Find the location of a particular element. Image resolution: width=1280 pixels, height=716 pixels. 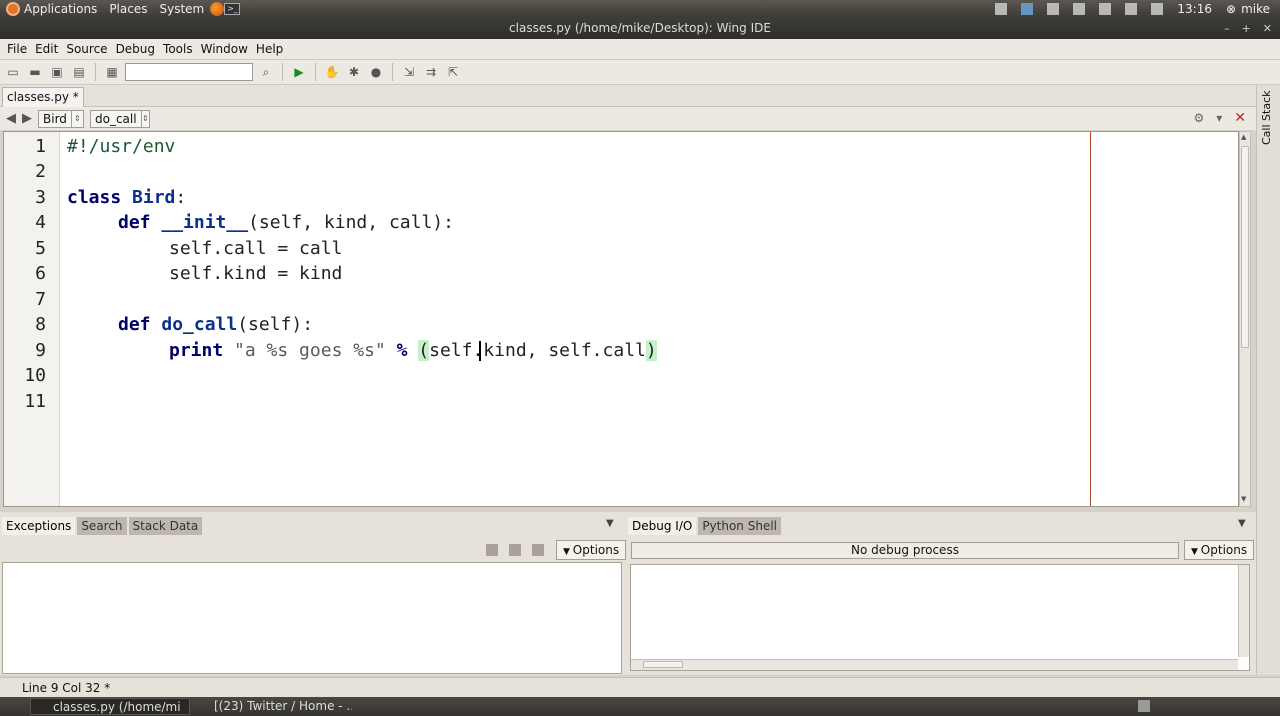

method-selector-value: do_call is located at coordinates (116, 118).